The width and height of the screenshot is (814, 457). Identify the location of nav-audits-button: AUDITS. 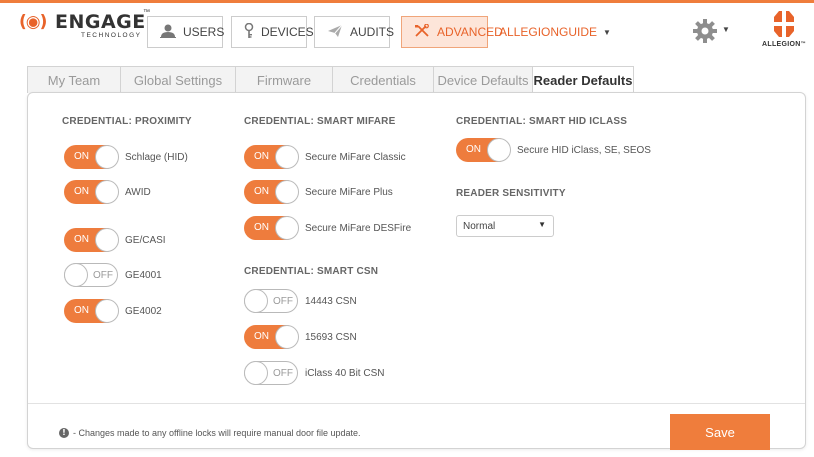
(354, 32).